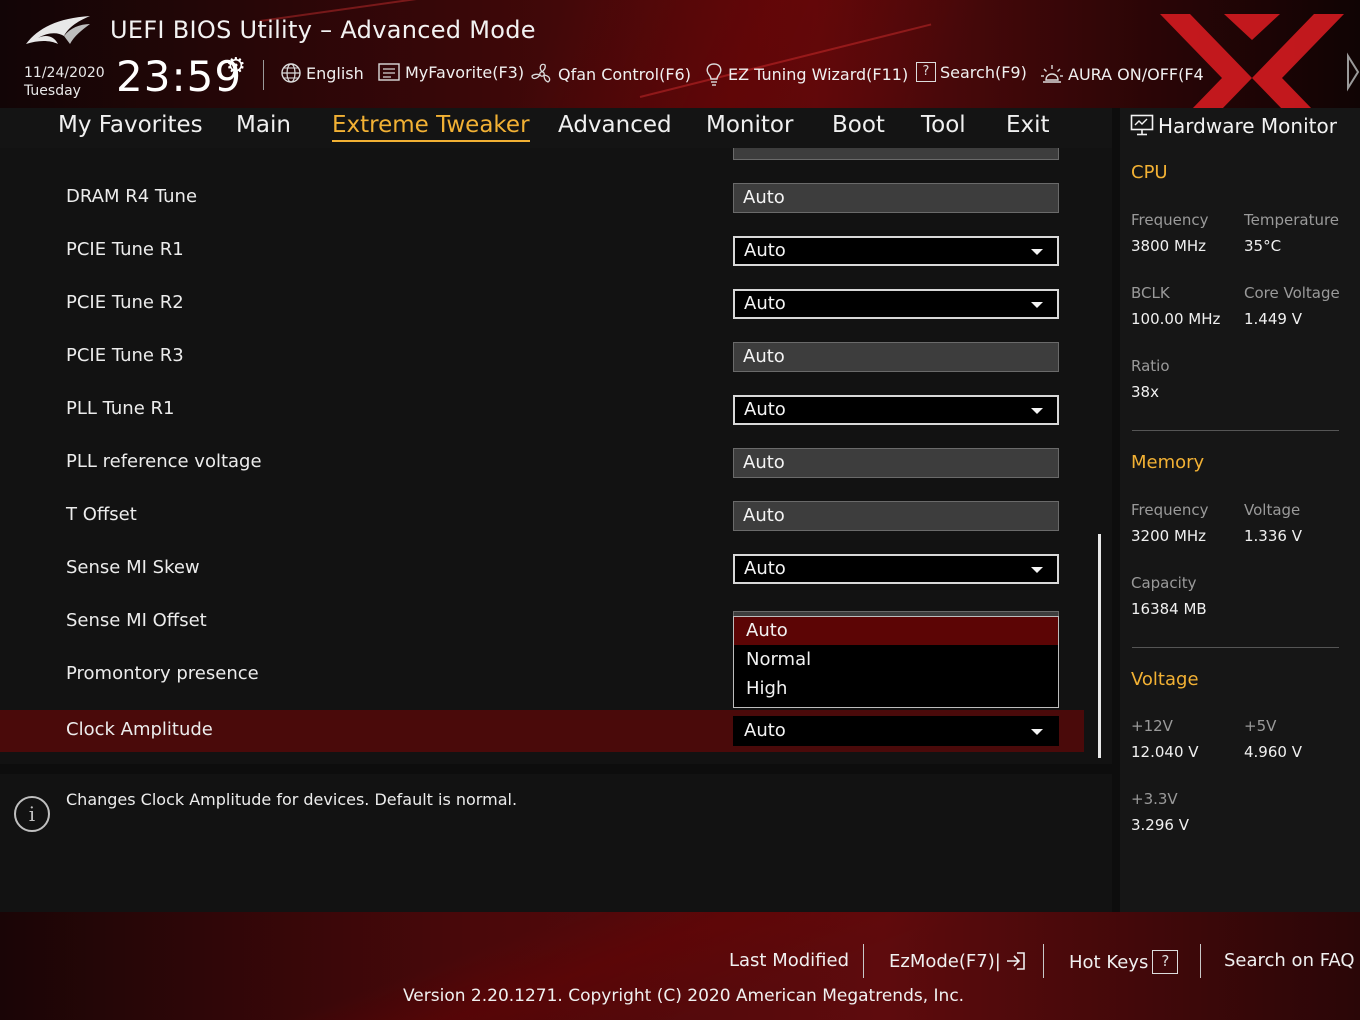  Describe the element at coordinates (896, 631) in the screenshot. I see `dropdown-option-auto: Auto` at that location.